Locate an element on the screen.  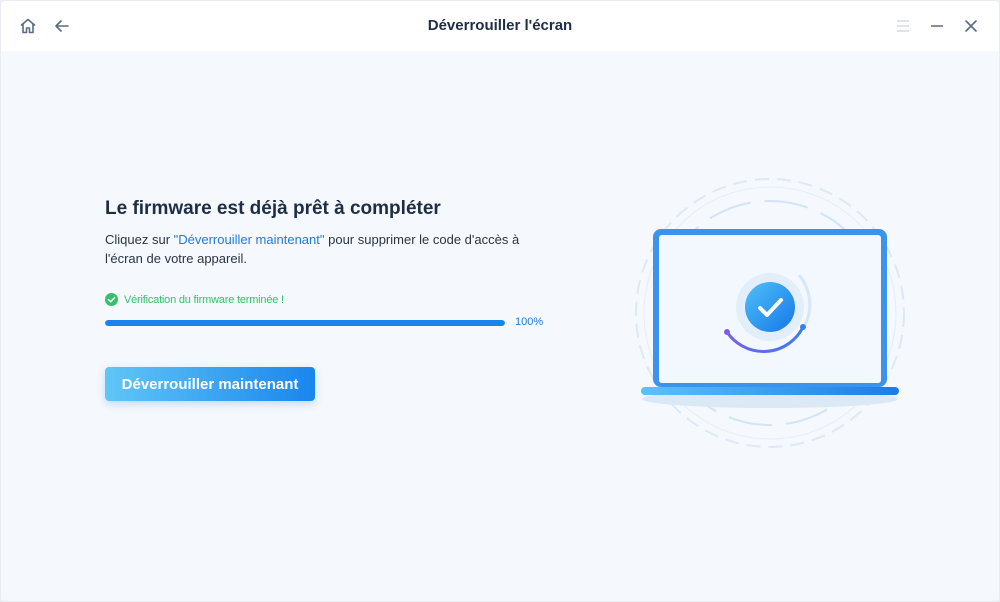
unlock-now-button: Déverrouiller maintenant is located at coordinates (210, 384).